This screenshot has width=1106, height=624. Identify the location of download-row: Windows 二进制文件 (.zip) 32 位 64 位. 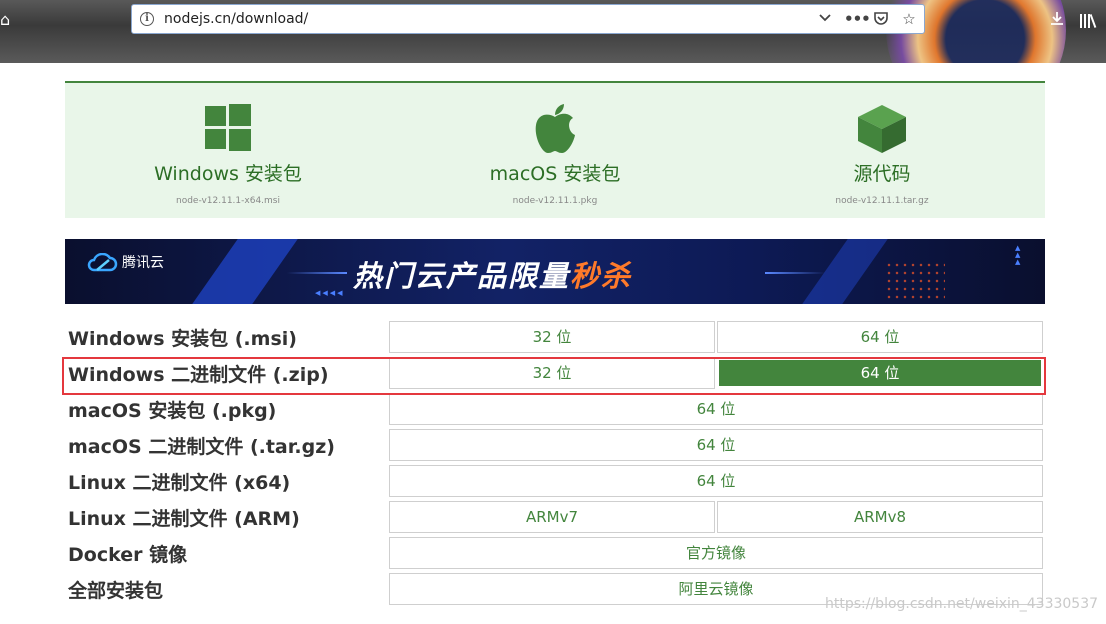
(555, 373).